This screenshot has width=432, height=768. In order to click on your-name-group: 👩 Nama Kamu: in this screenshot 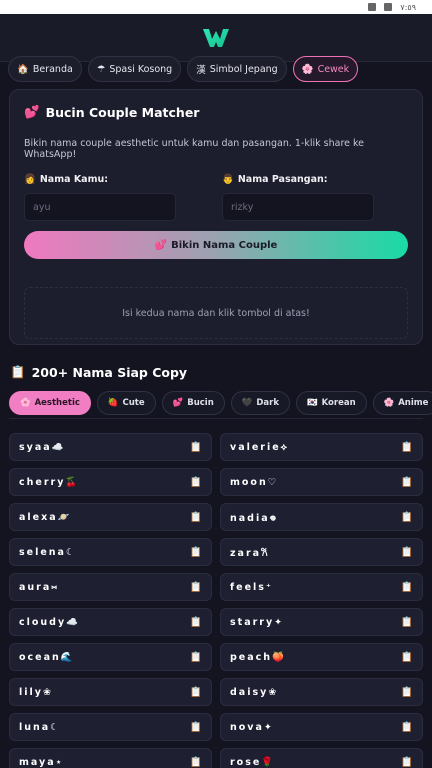, I will do `click(100, 197)`.